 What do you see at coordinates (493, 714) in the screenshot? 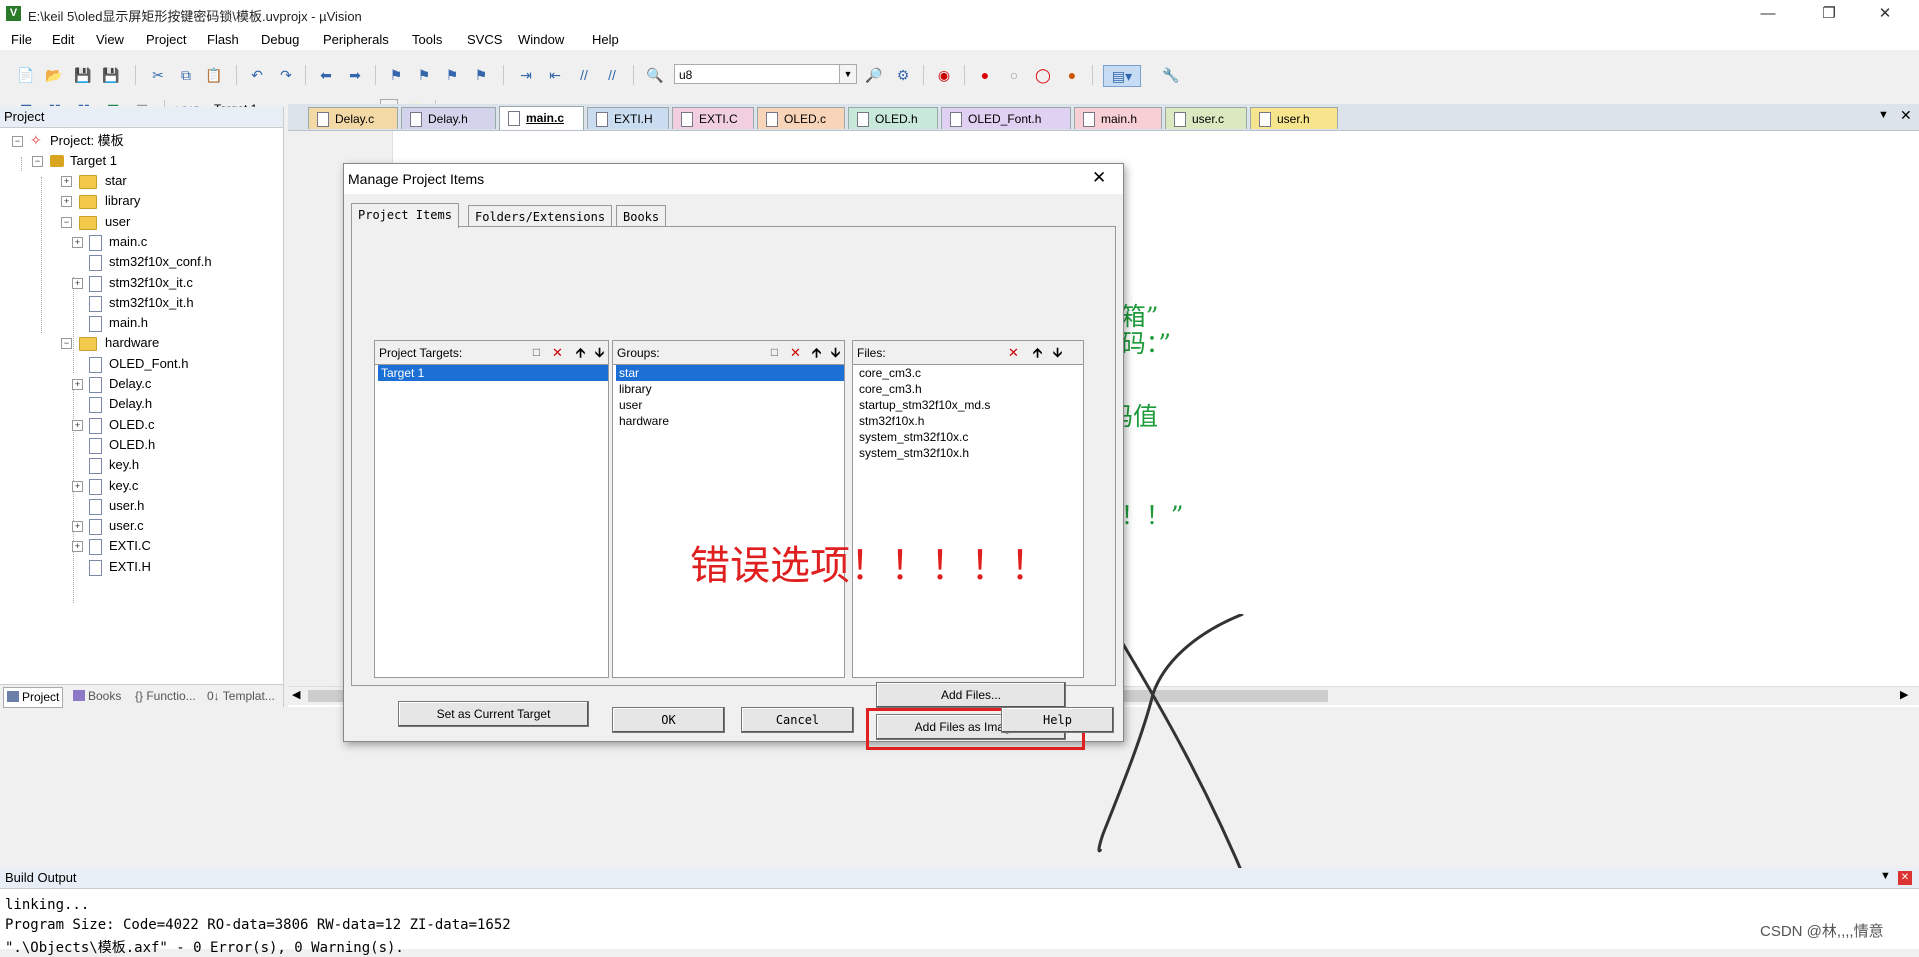
I see `set-as-current-target-button: Set as Current Target` at bounding box center [493, 714].